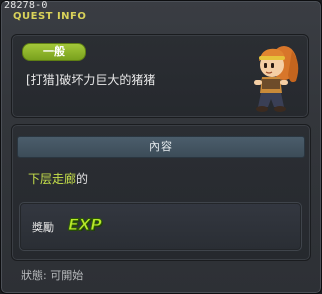 This screenshot has height=294, width=322. Describe the element at coordinates (50, 16) in the screenshot. I see `window-title: QUEST INFO` at that location.